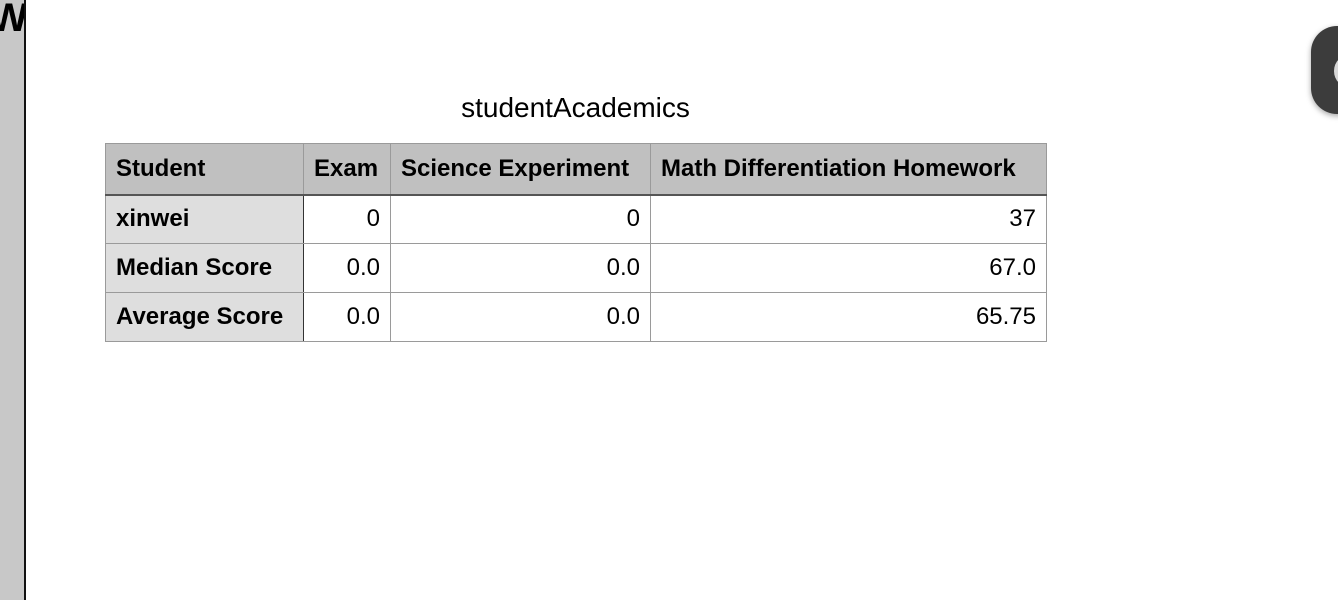  I want to click on circle-icon, so click(1336, 71).